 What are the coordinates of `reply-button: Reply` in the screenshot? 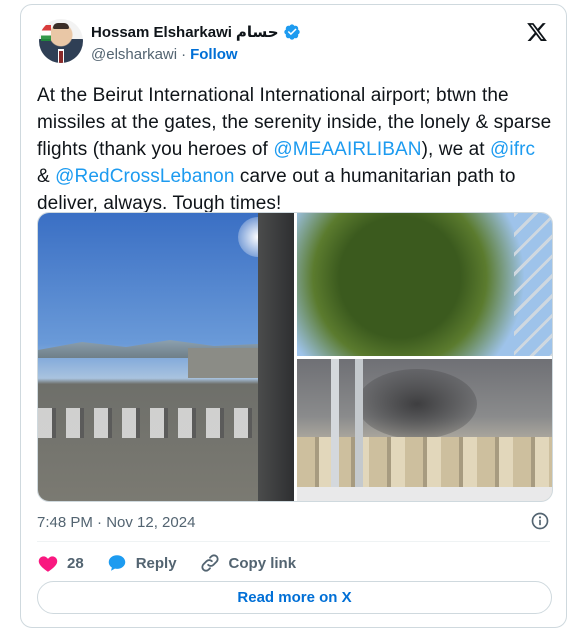 It's located at (141, 563).